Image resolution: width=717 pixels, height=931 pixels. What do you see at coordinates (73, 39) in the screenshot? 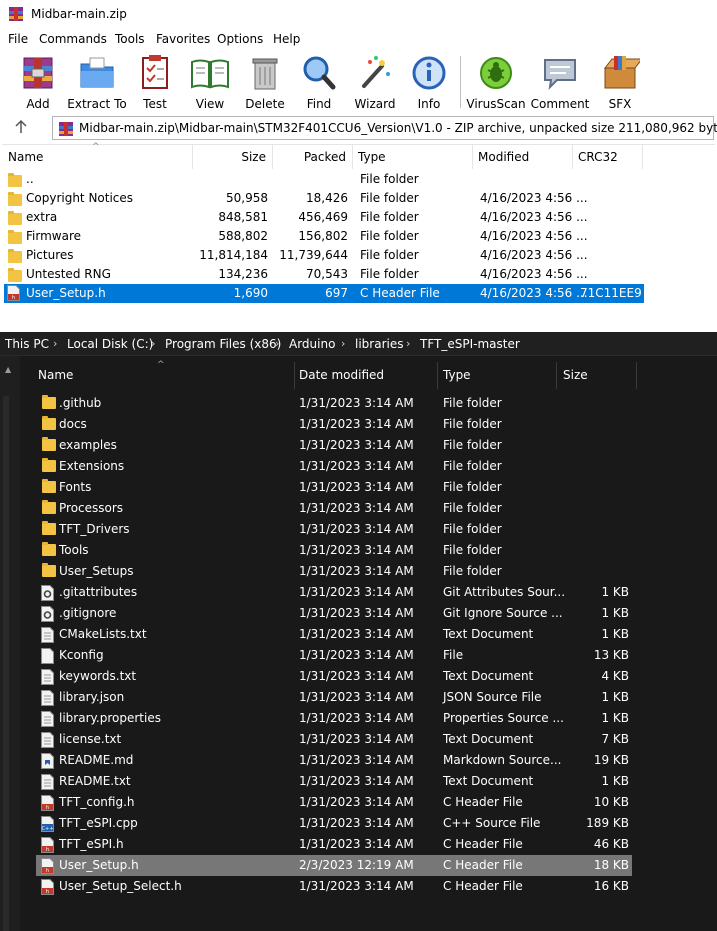
I see `menu-commands: Commands` at bounding box center [73, 39].